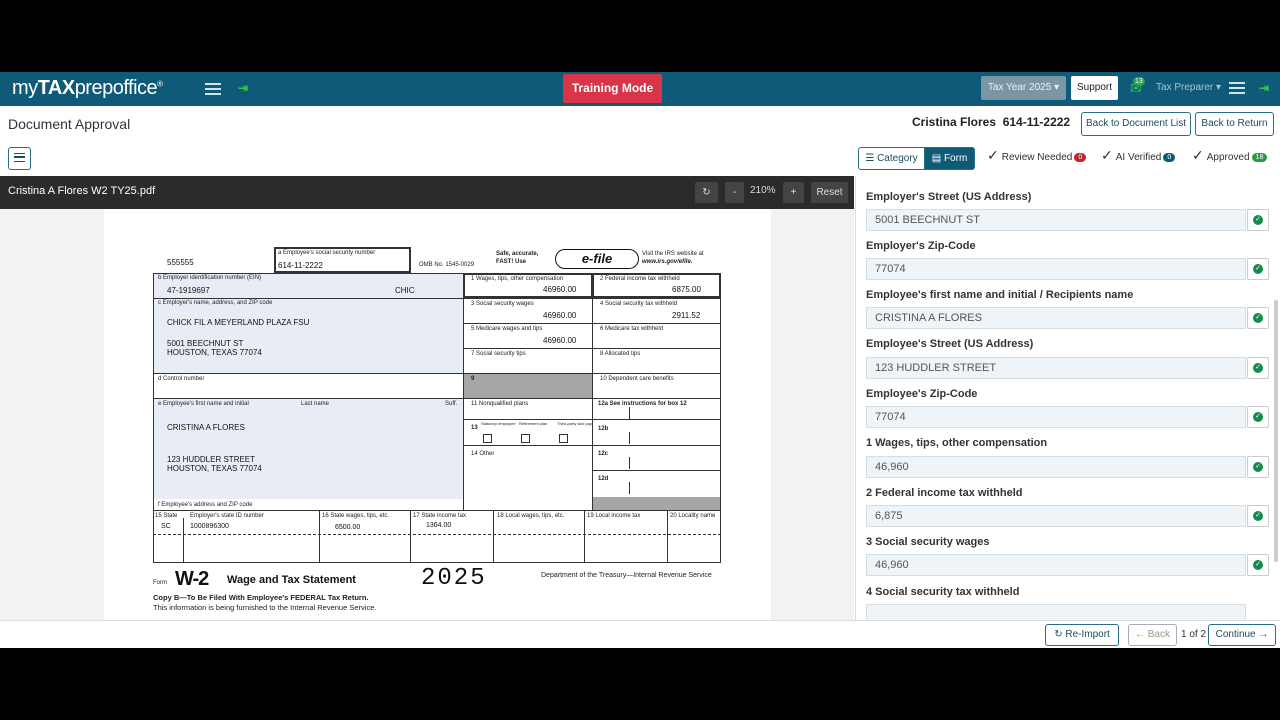  What do you see at coordinates (1056, 220) in the screenshot?
I see `employer-street-field: 5001 BEECHNUT ST` at bounding box center [1056, 220].